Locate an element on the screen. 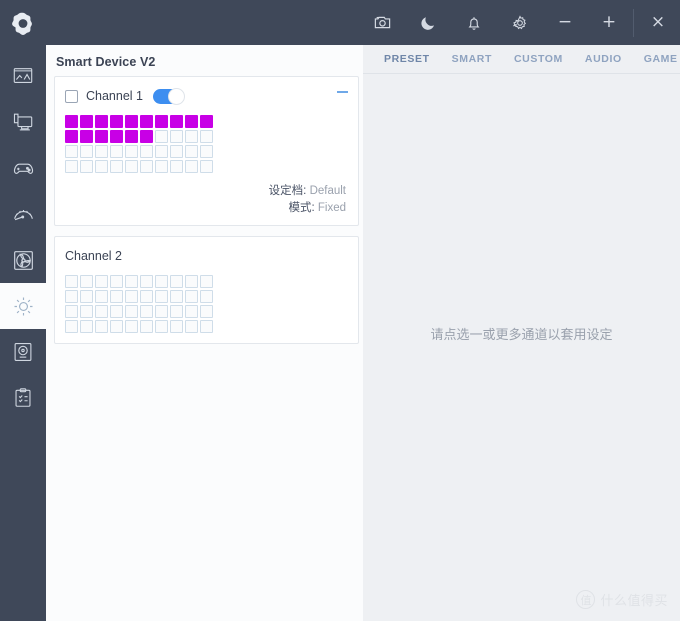 This screenshot has height=621, width=680. channel-1-led-grid is located at coordinates (206, 144).